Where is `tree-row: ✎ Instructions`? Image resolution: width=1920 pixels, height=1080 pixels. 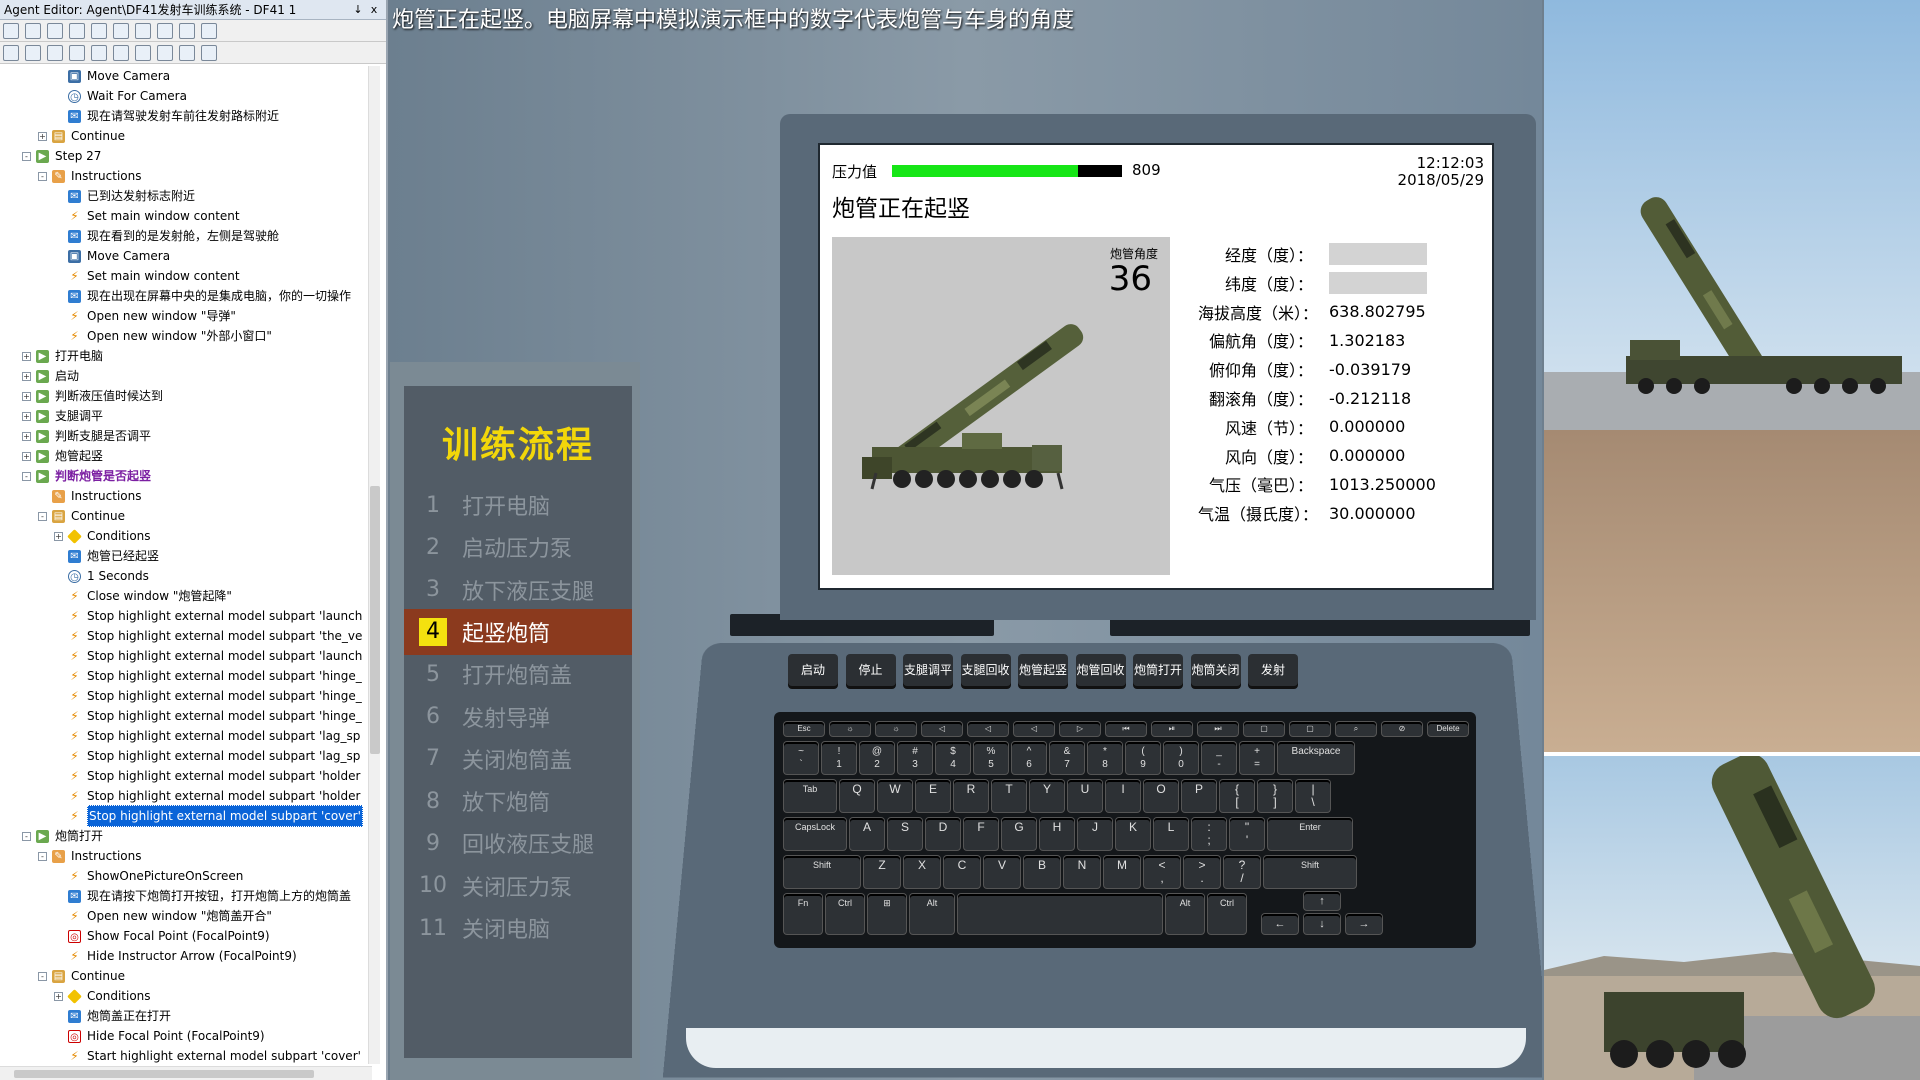
tree-row: ✎ Instructions is located at coordinates (89, 496).